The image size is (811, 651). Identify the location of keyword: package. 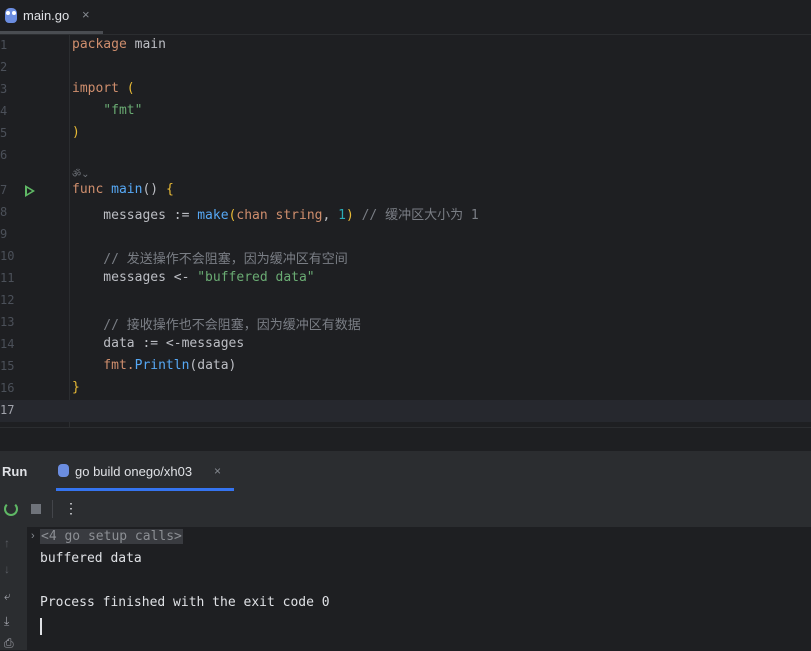
(99, 44).